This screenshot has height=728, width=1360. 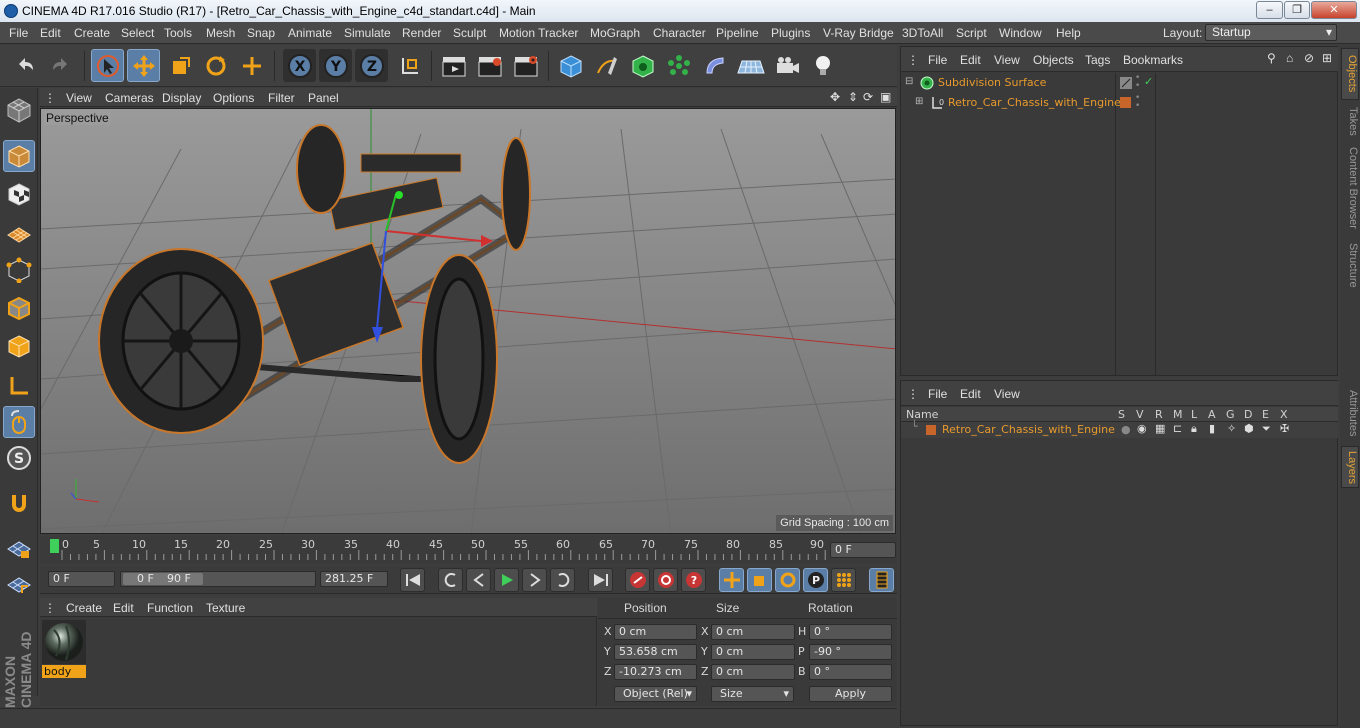 What do you see at coordinates (731, 580) in the screenshot?
I see `key-position-button` at bounding box center [731, 580].